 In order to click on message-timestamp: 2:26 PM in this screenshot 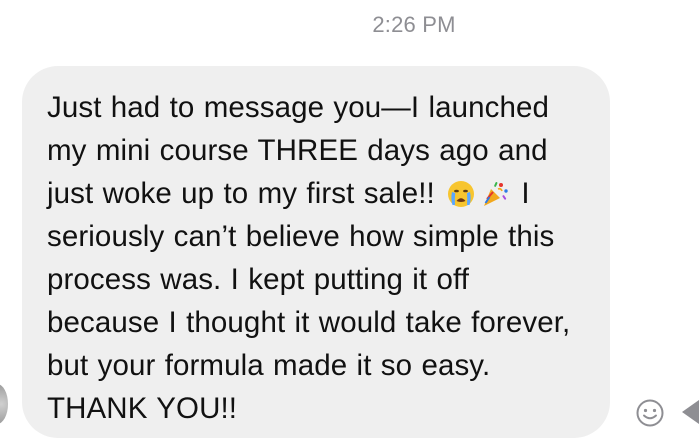, I will do `click(414, 24)`.